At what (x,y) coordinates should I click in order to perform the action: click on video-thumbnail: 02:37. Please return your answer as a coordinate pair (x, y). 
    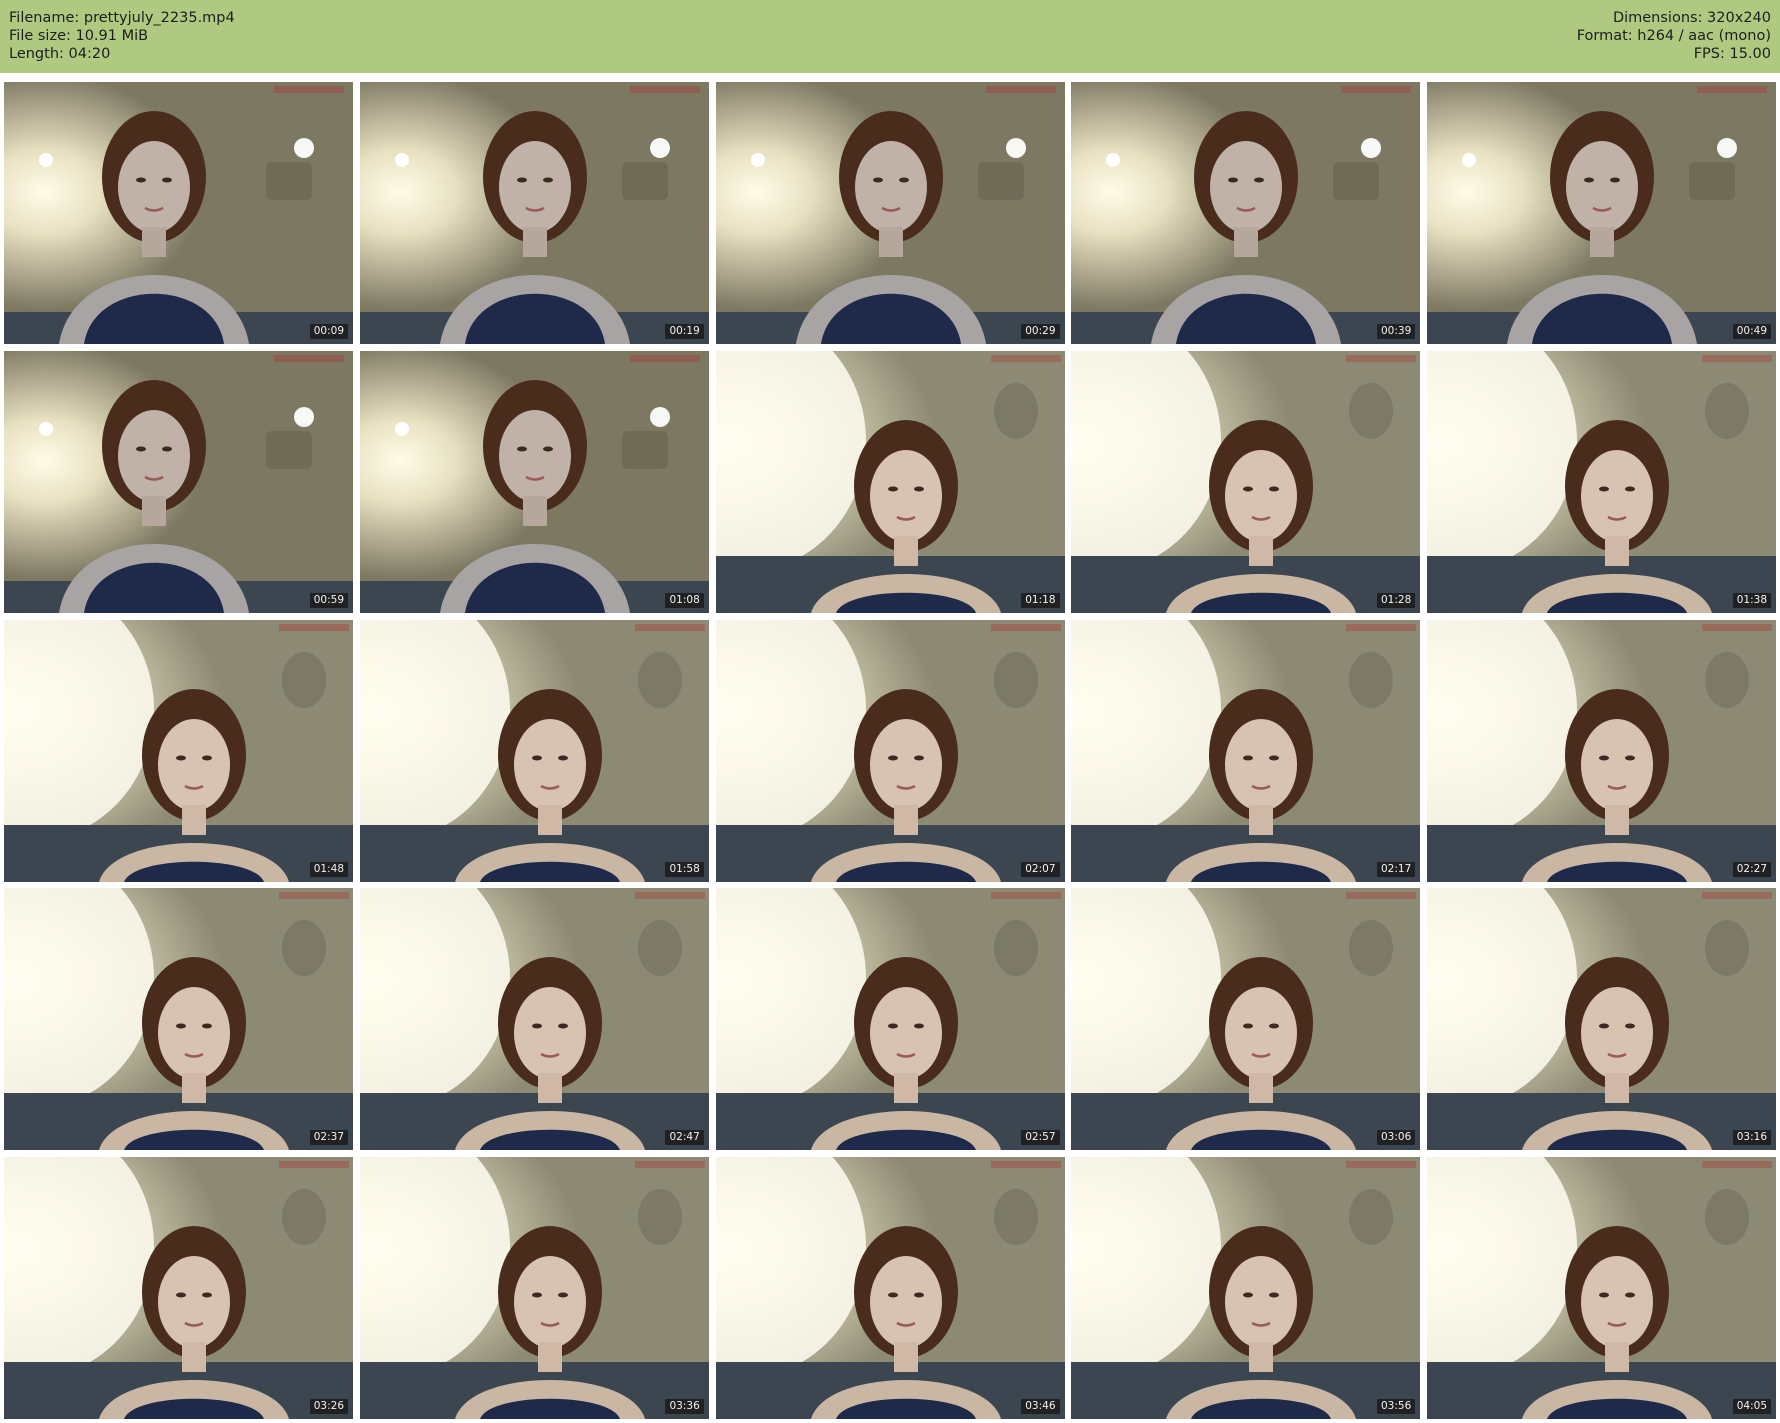
    Looking at the image, I should click on (178, 1019).